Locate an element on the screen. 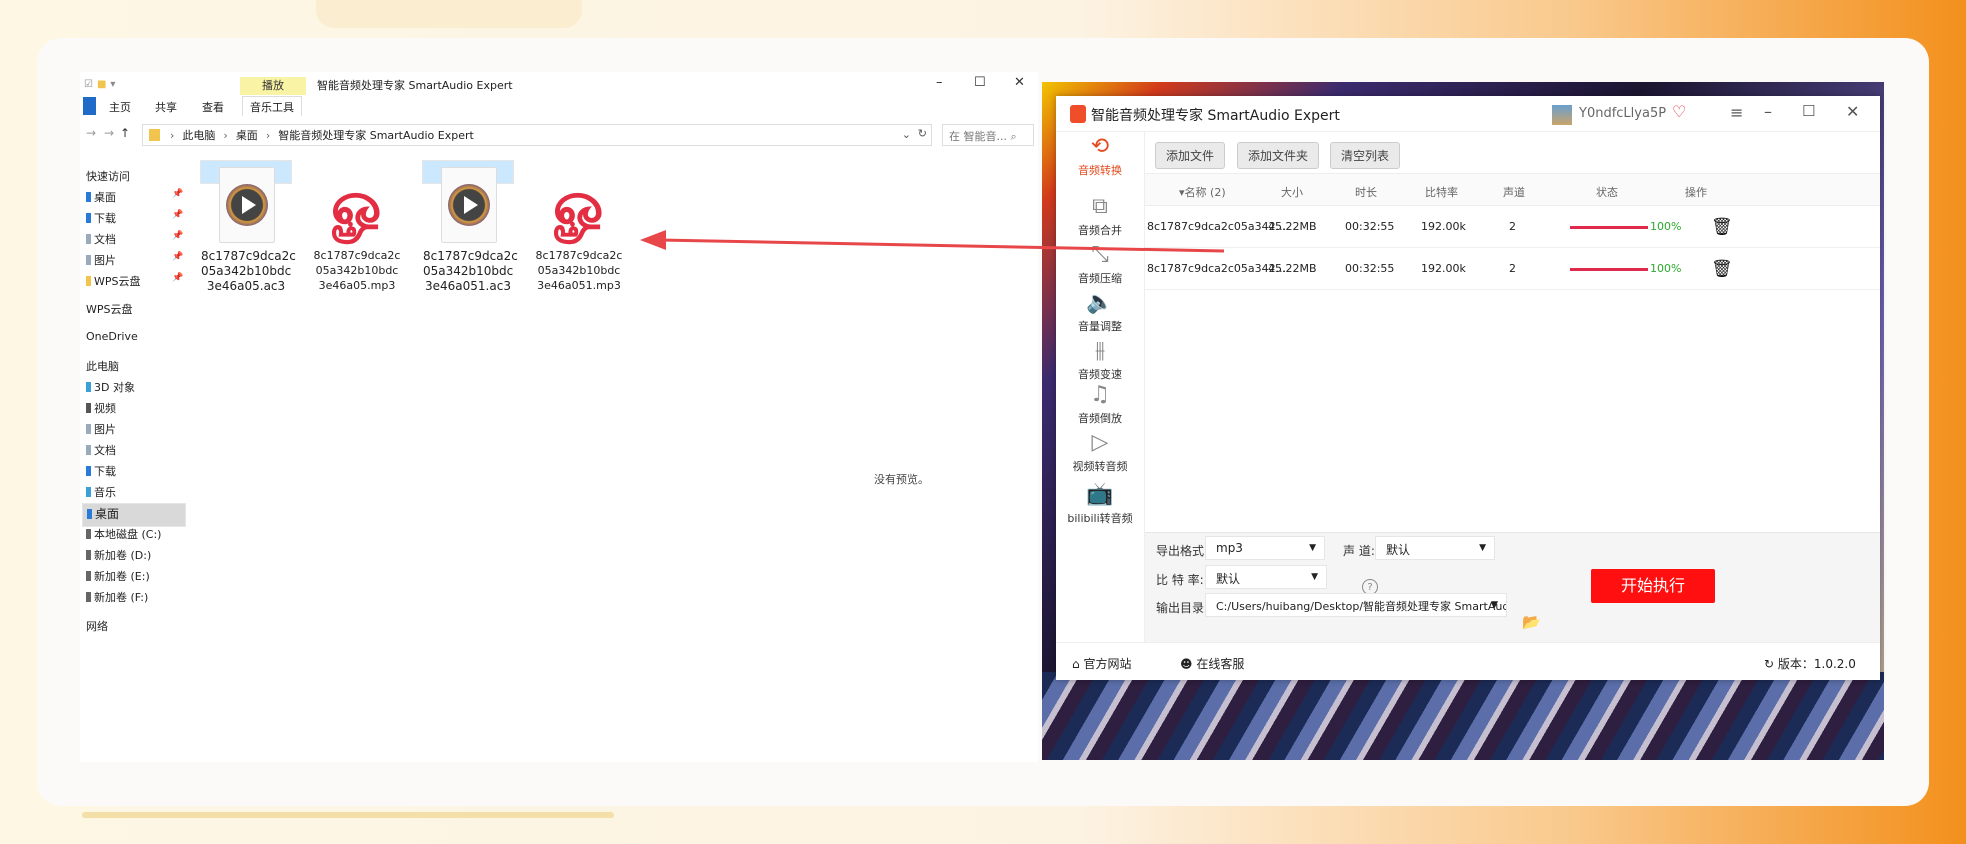 The height and width of the screenshot is (844, 1966). arrow-line is located at coordinates (942, 245).